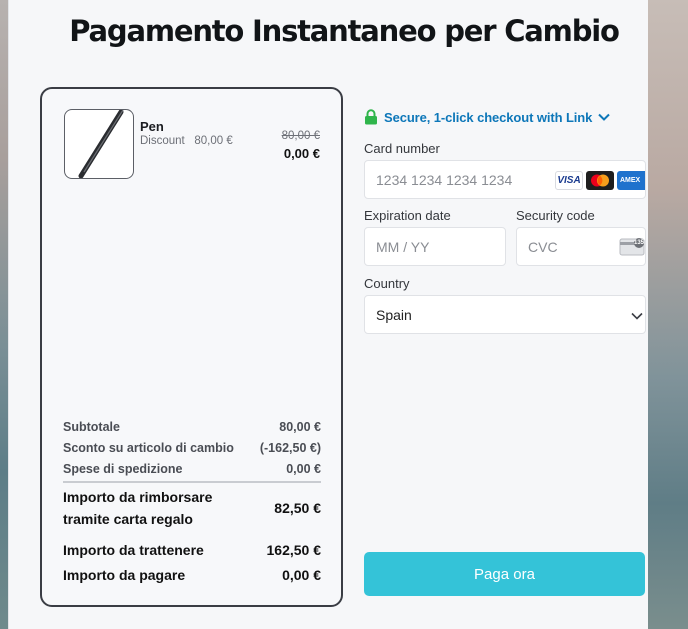  Describe the element at coordinates (505, 314) in the screenshot. I see `country-select: Spain` at that location.